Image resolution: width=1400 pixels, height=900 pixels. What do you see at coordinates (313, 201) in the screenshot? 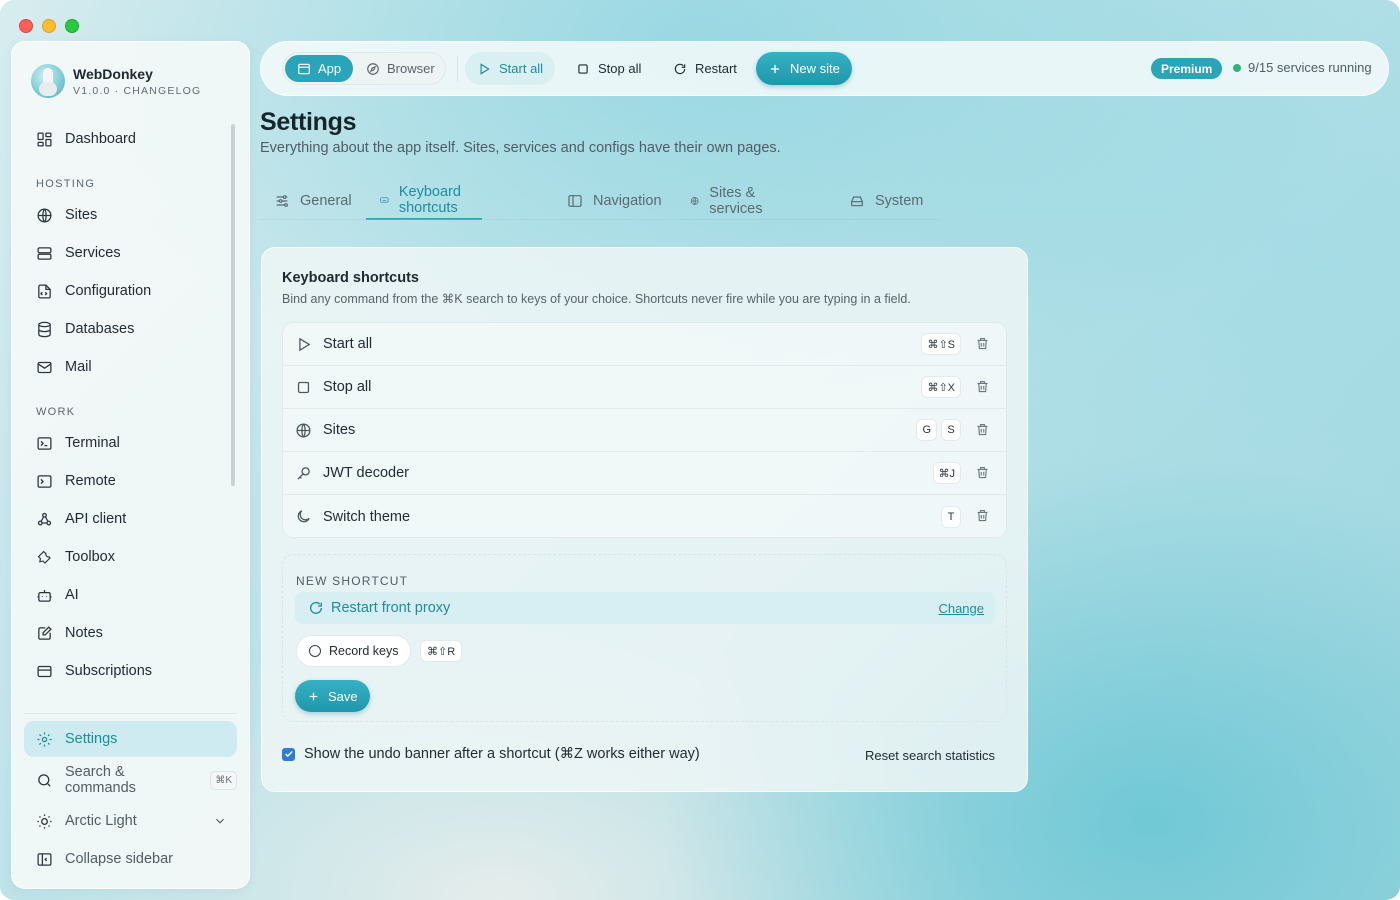
I see `tab-general: General` at bounding box center [313, 201].